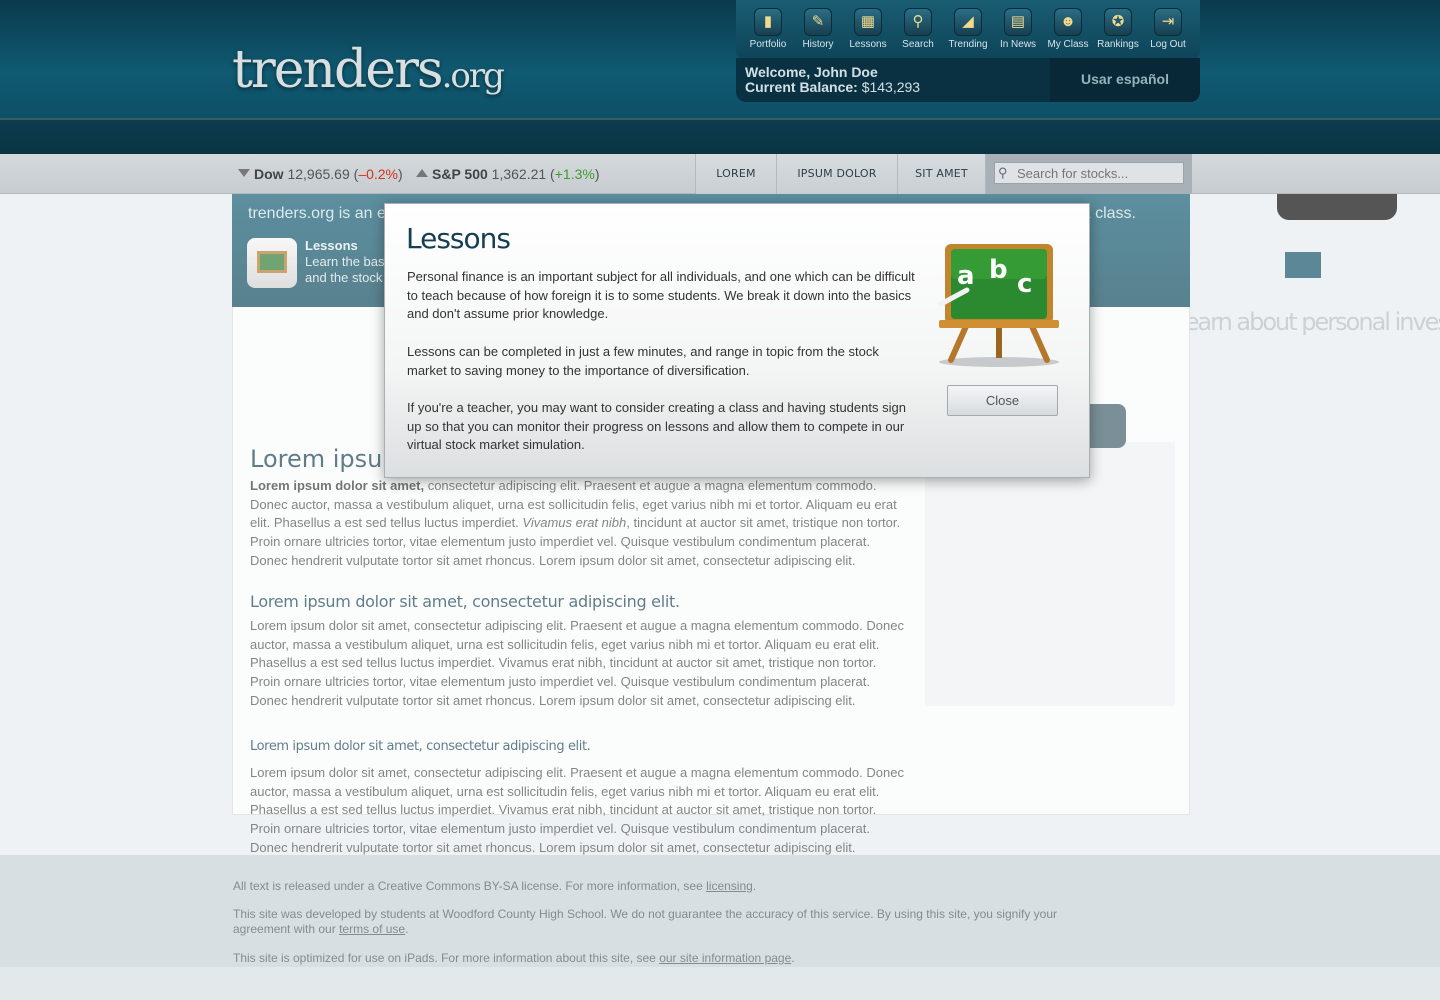 This screenshot has height=1000, width=1440. I want to click on logo-suffix-text: .org, so click(473, 76).